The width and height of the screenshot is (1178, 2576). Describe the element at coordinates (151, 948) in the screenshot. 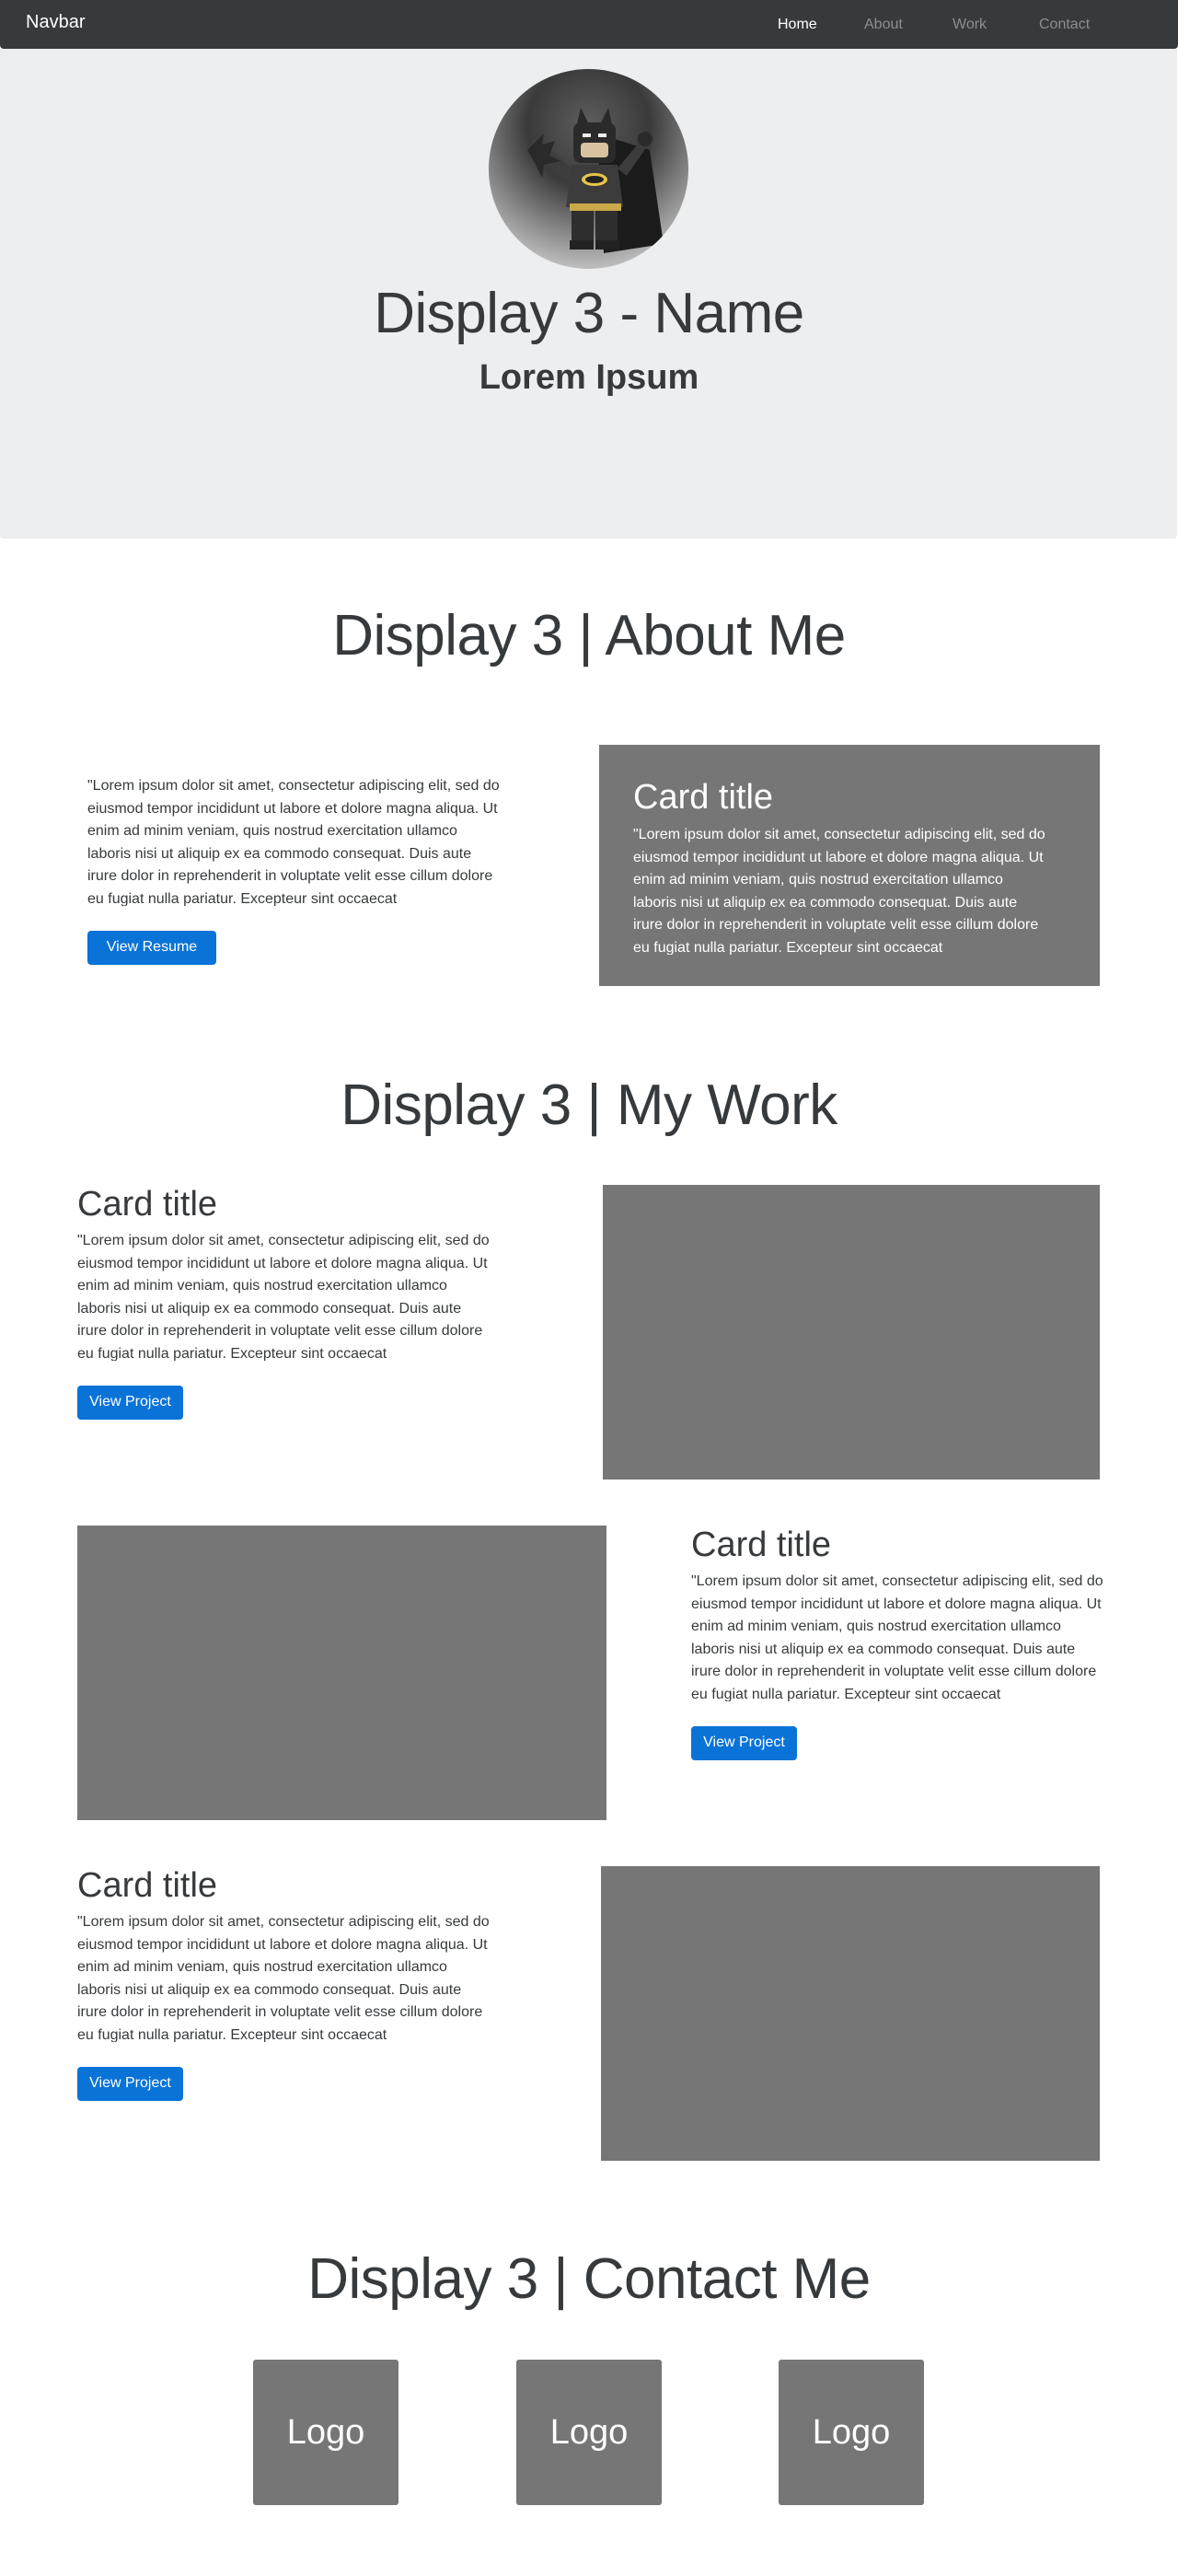

I see `view-resume-button: View Resume` at that location.